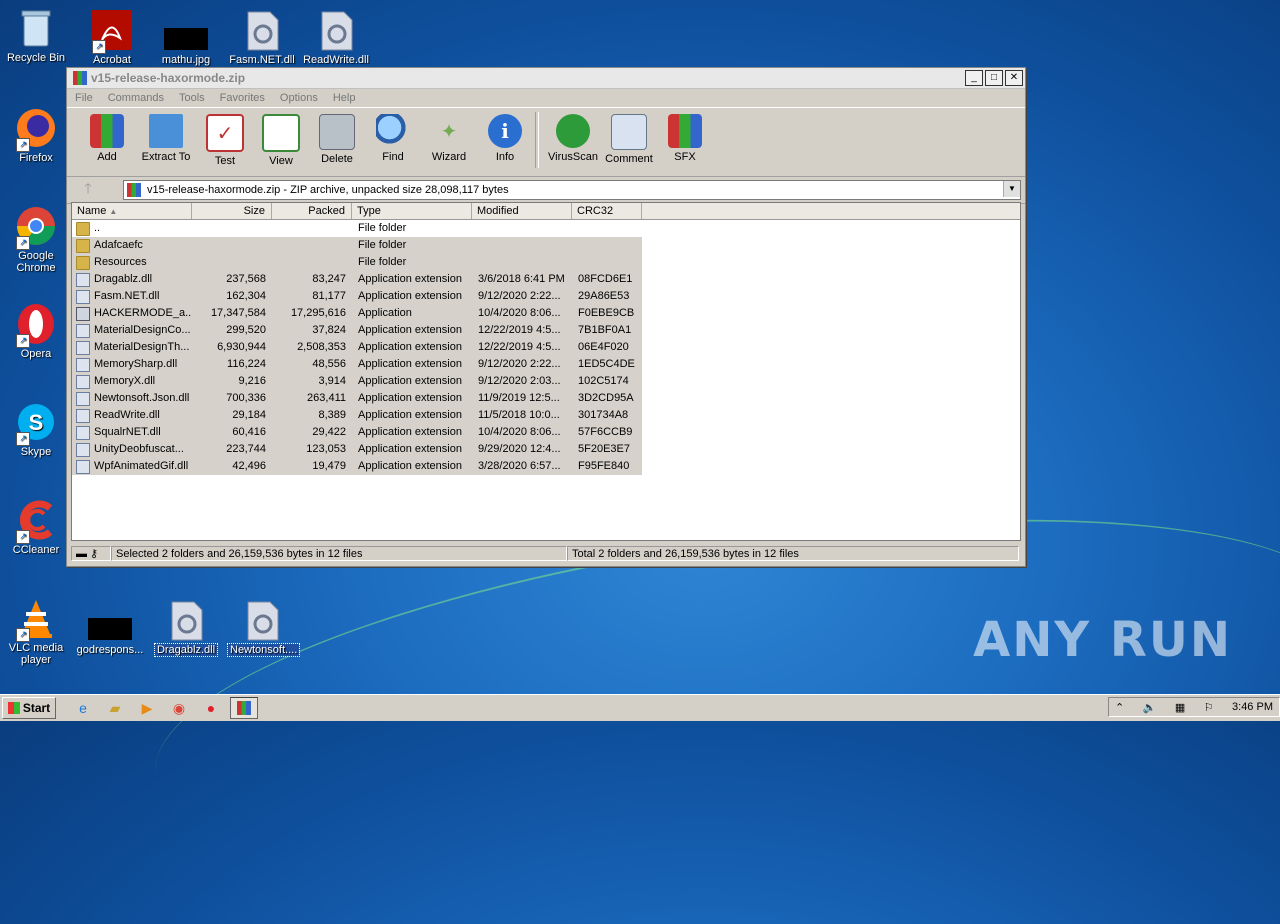 This screenshot has width=1280, height=924. Describe the element at coordinates (573, 137) in the screenshot. I see `toolbar-virusscan-button: VirusScan` at that location.